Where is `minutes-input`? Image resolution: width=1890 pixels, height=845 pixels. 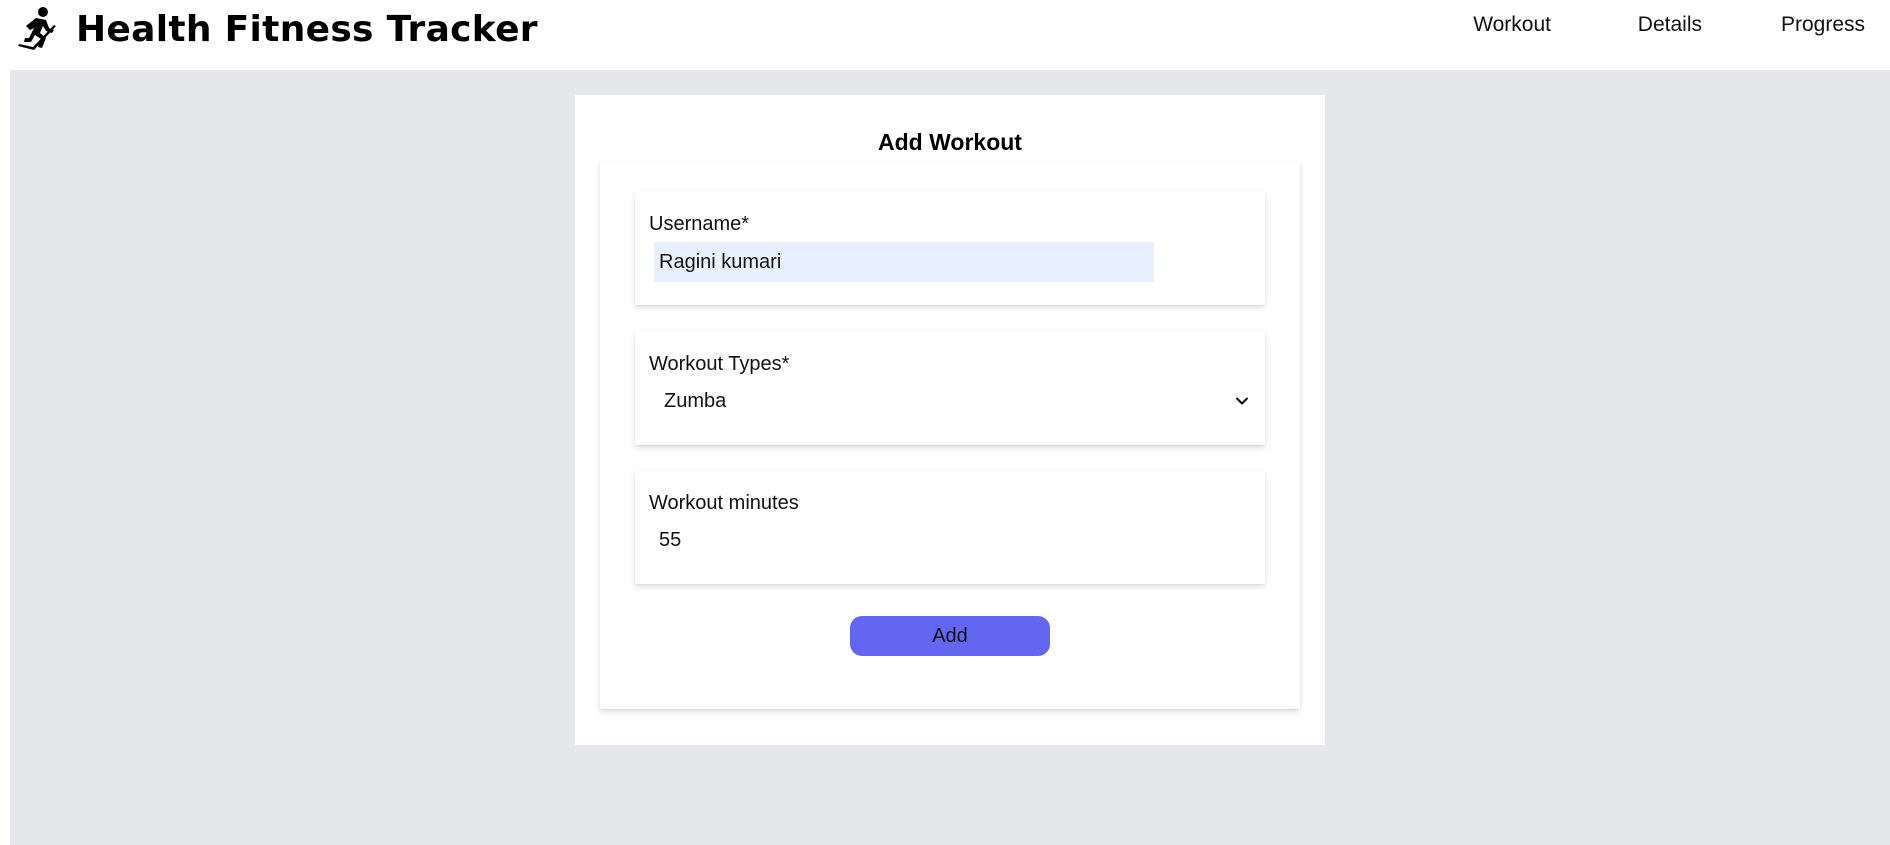
minutes-input is located at coordinates (904, 540).